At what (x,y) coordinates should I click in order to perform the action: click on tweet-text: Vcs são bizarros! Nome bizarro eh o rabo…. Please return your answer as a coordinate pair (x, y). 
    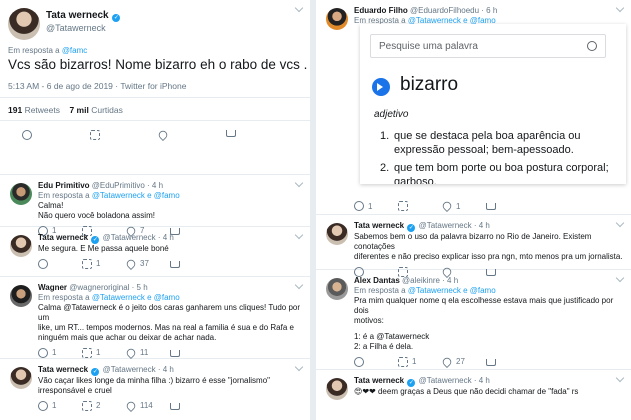
    Looking at the image, I should click on (158, 64).